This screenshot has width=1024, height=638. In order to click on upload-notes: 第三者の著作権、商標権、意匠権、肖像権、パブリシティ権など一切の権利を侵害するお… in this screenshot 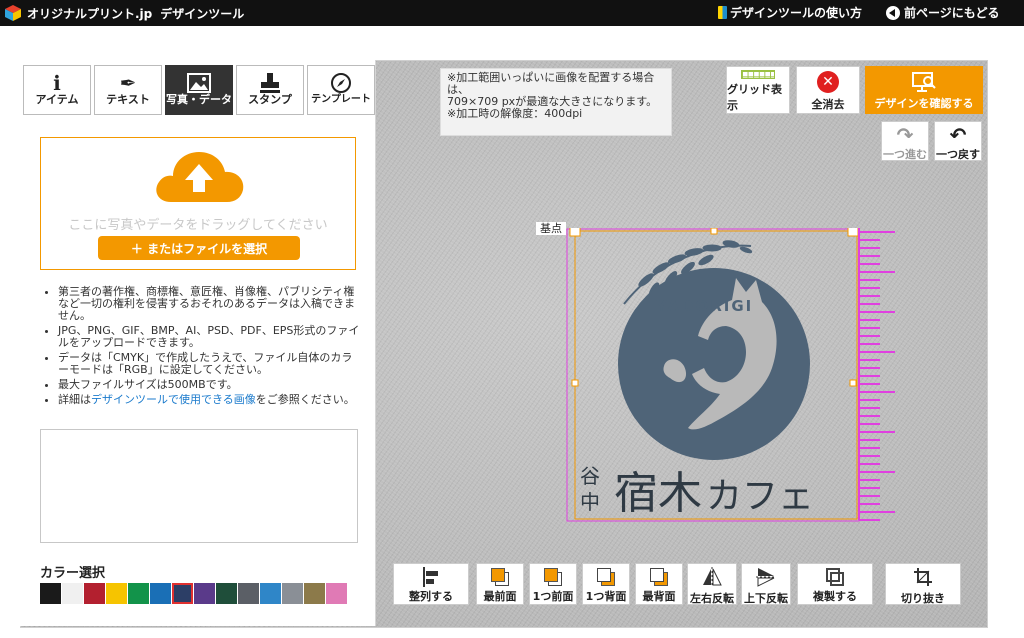, I will do `click(202, 347)`.